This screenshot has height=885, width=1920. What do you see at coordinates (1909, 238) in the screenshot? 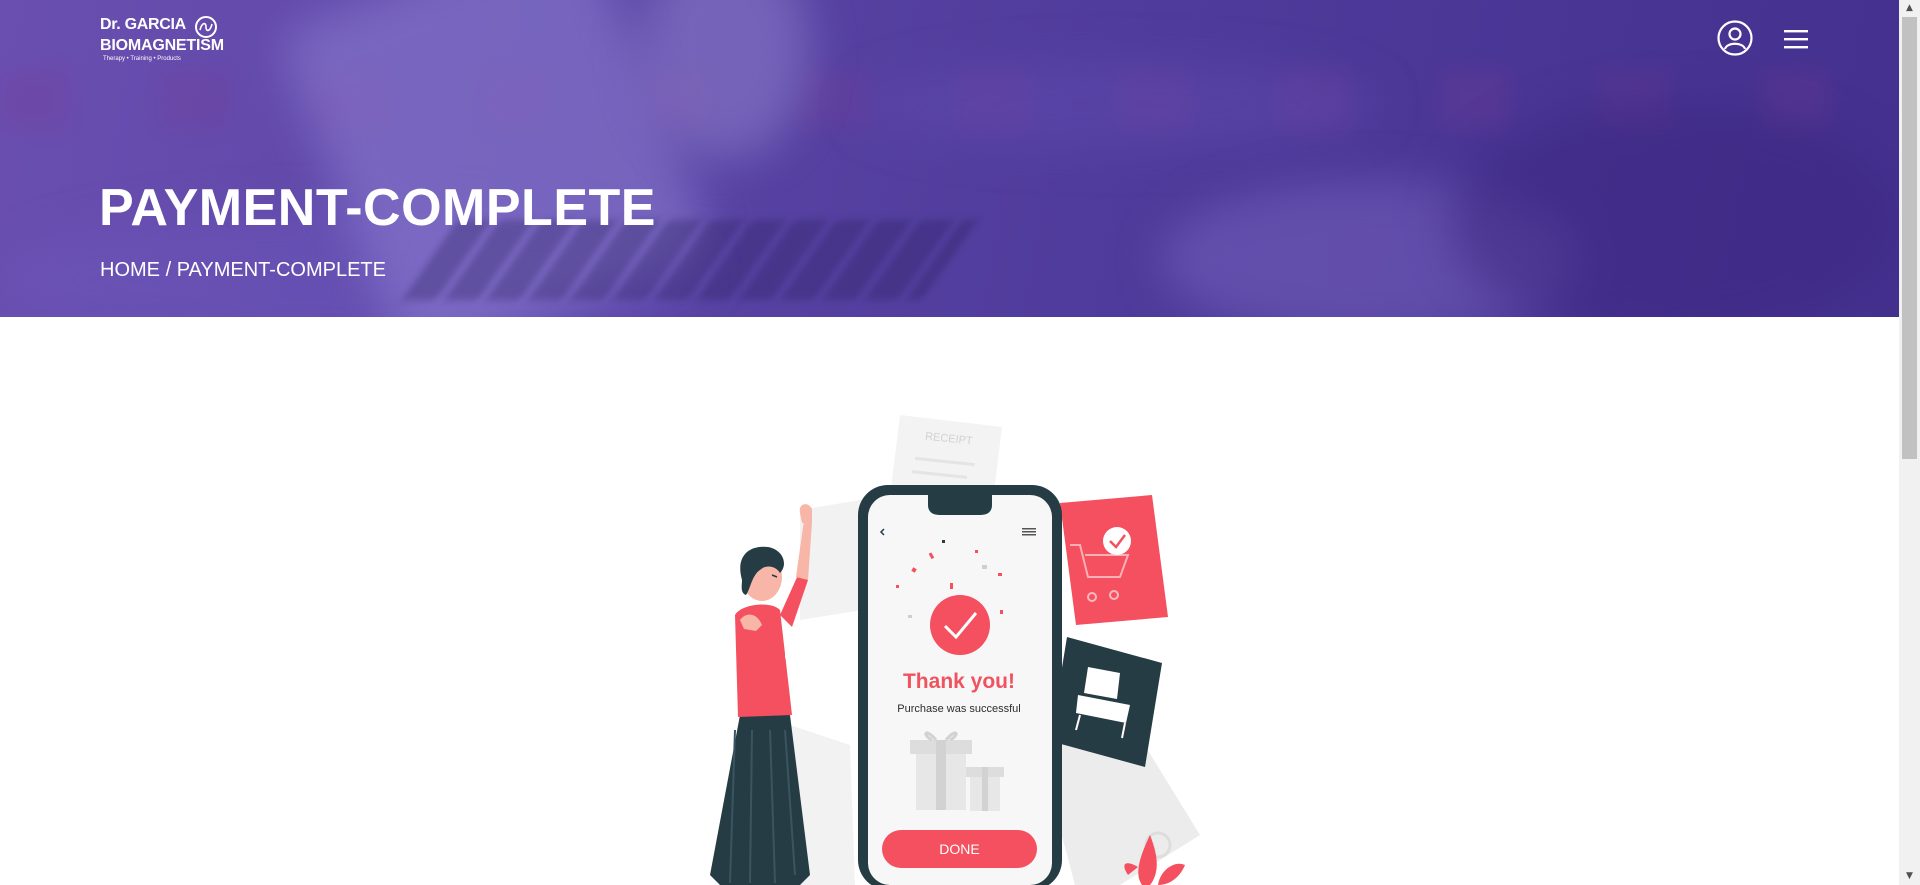
I see `scrollbar-thumb` at bounding box center [1909, 238].